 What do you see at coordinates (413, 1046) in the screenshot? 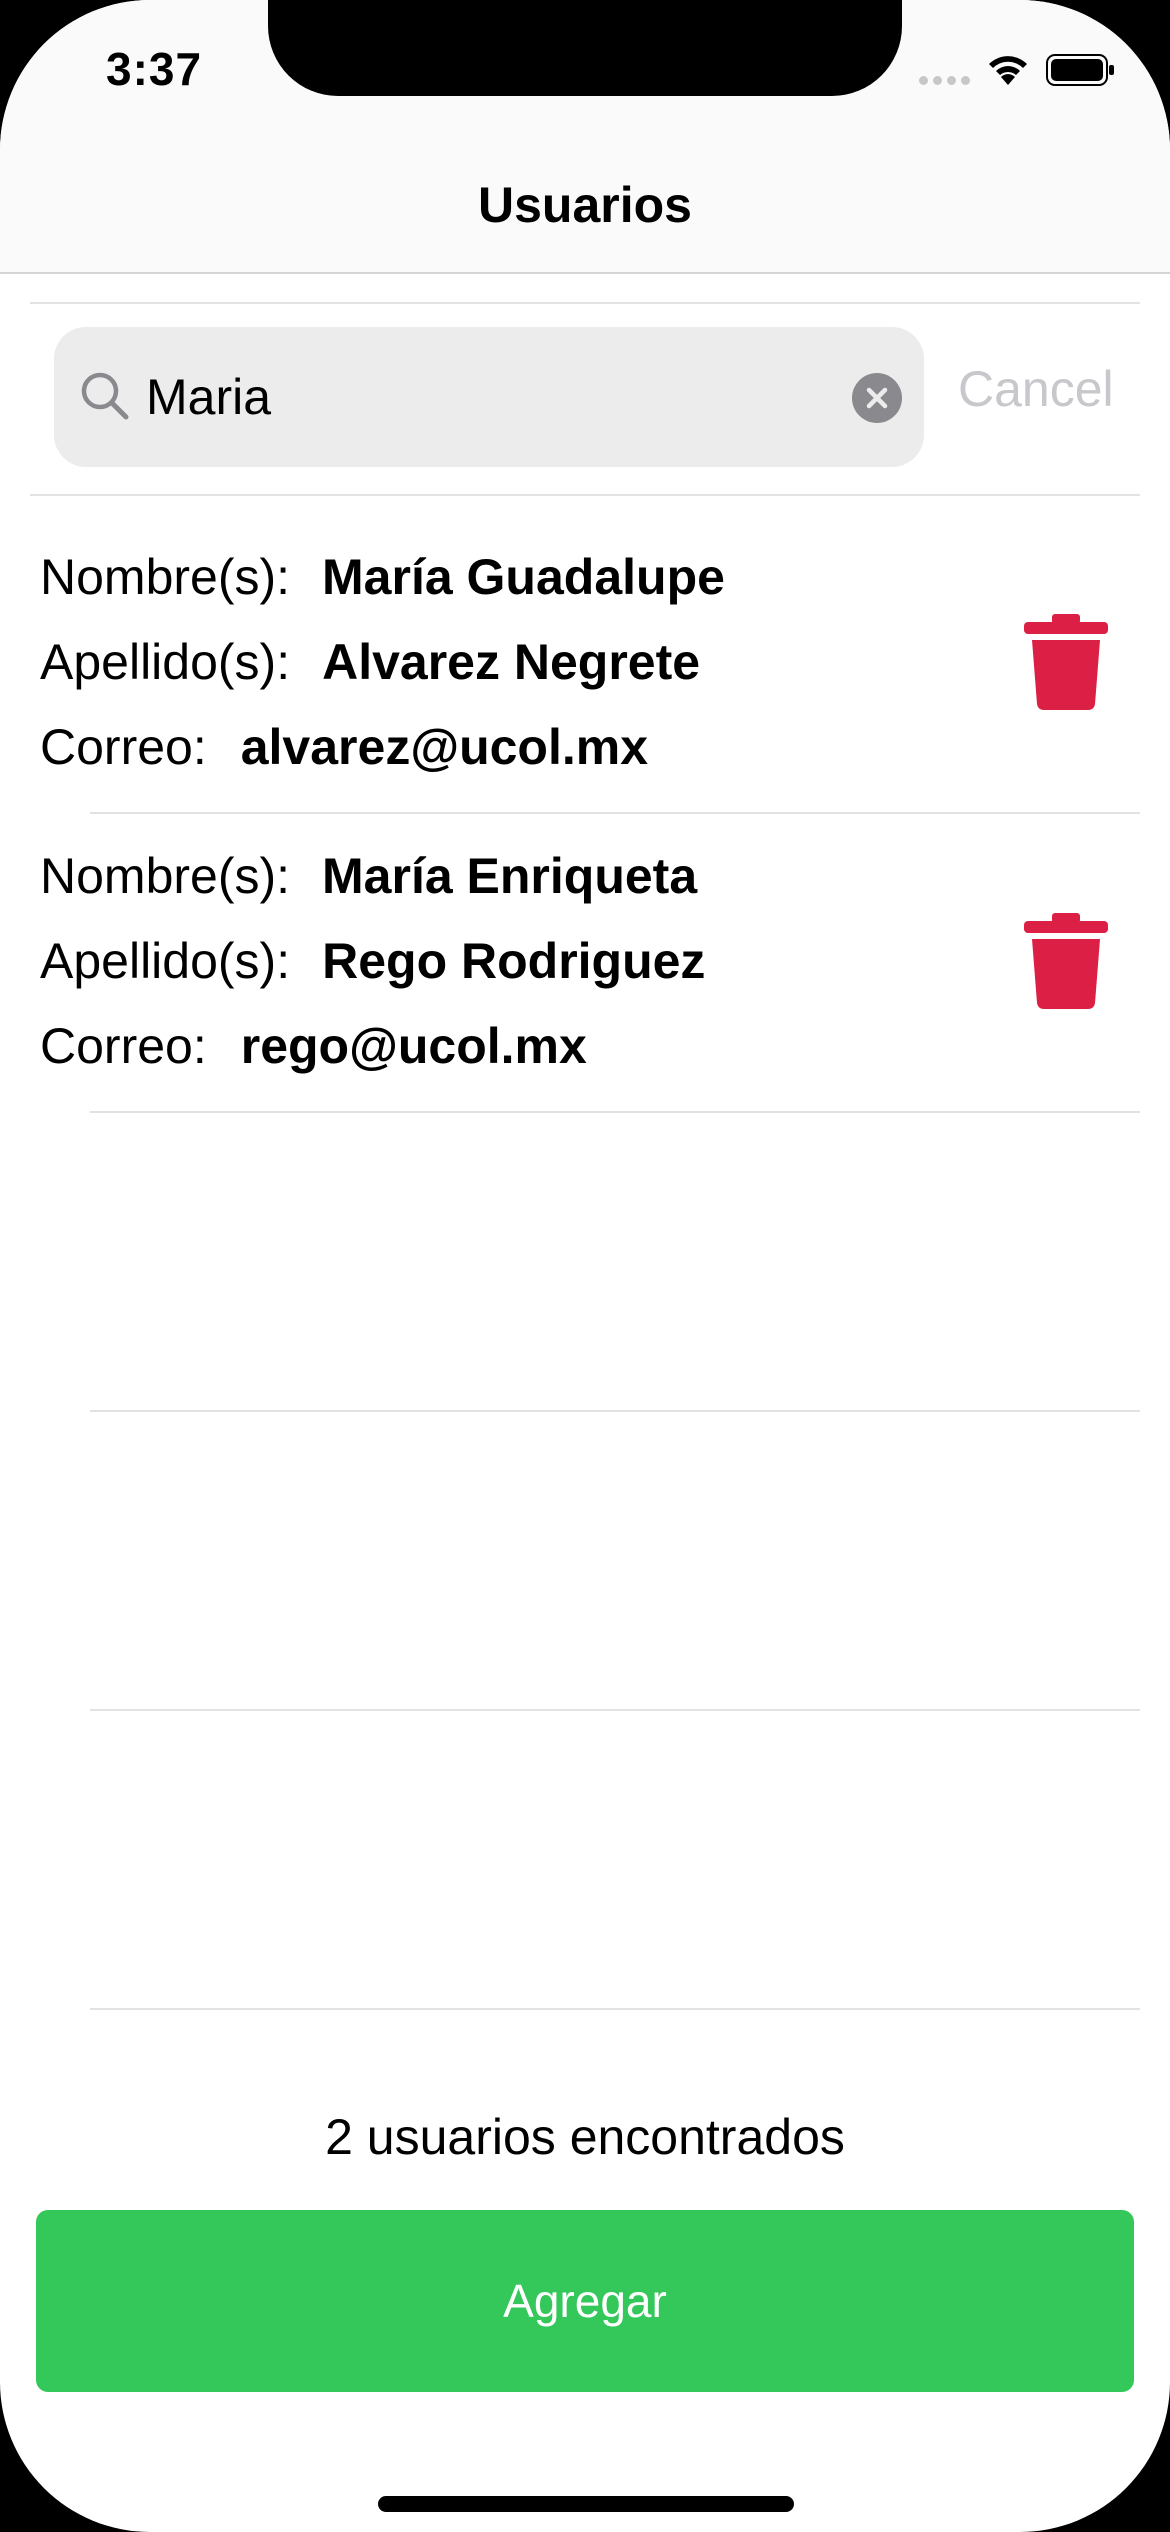
I see `correo-value: rego@ucol.mx` at bounding box center [413, 1046].